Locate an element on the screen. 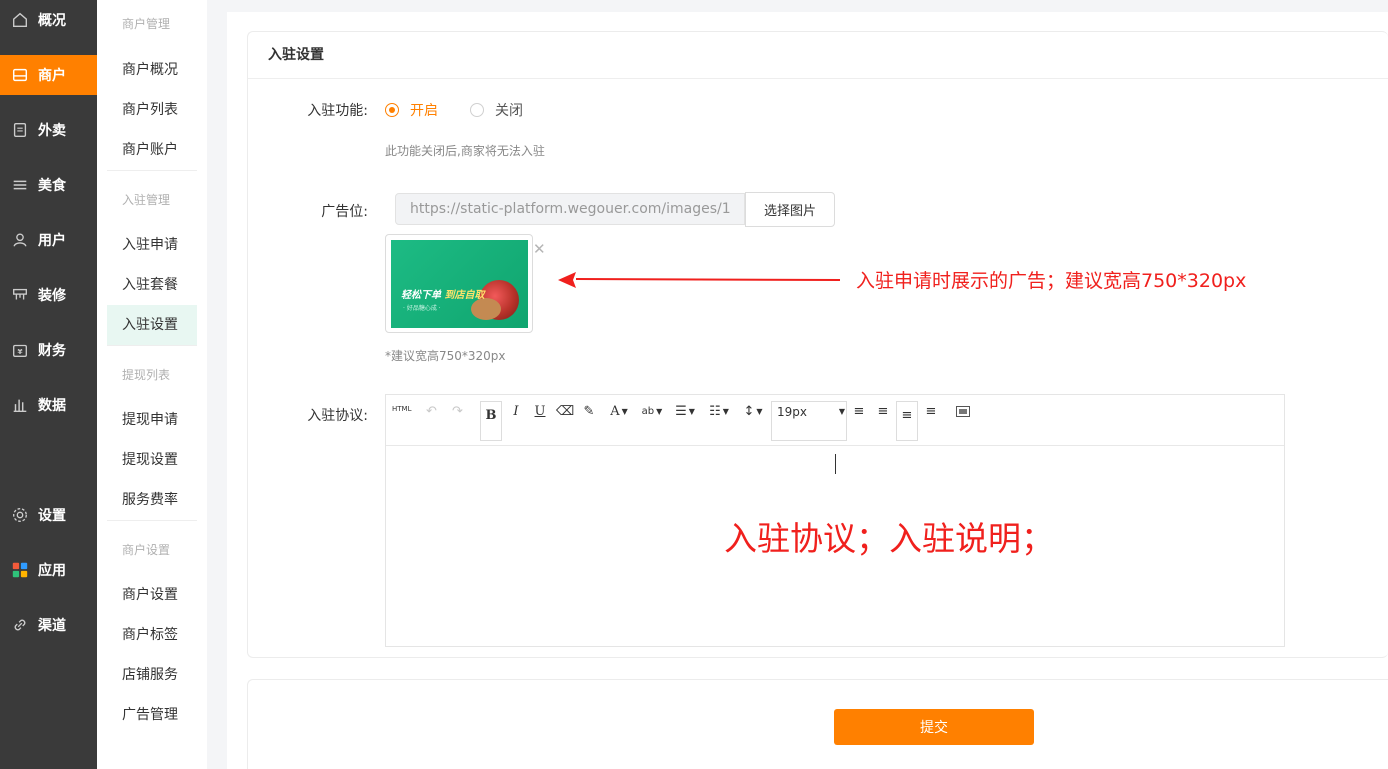  subnav-item-settle-settings: 入驻设置 is located at coordinates (152, 325).